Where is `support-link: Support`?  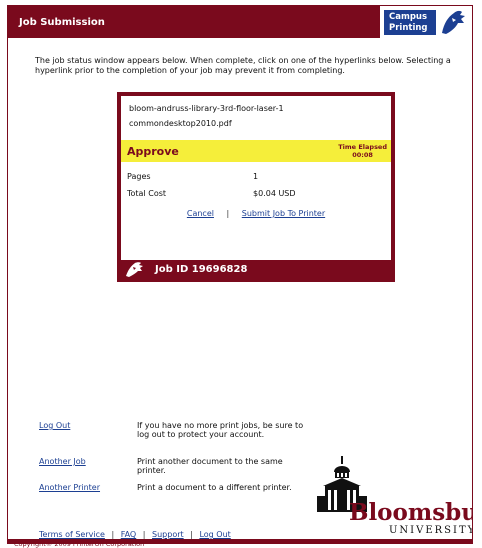
support-link: Support is located at coordinates (168, 534).